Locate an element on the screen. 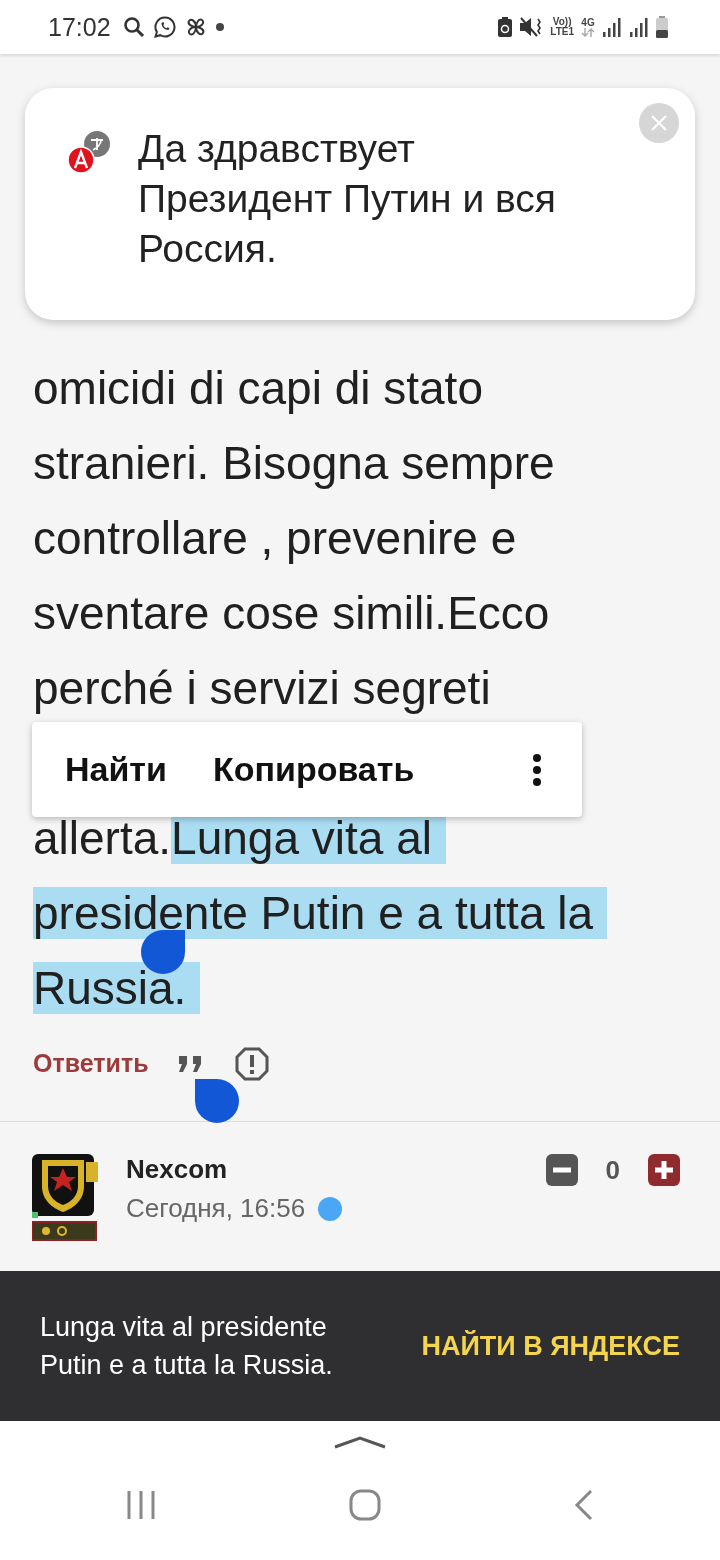 This screenshot has width=720, height=1560. more-icon is located at coordinates (537, 769).